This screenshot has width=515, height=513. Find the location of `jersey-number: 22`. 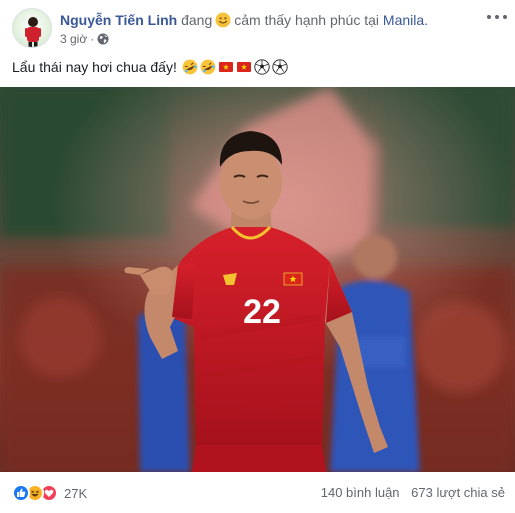

jersey-number: 22 is located at coordinates (262, 312).